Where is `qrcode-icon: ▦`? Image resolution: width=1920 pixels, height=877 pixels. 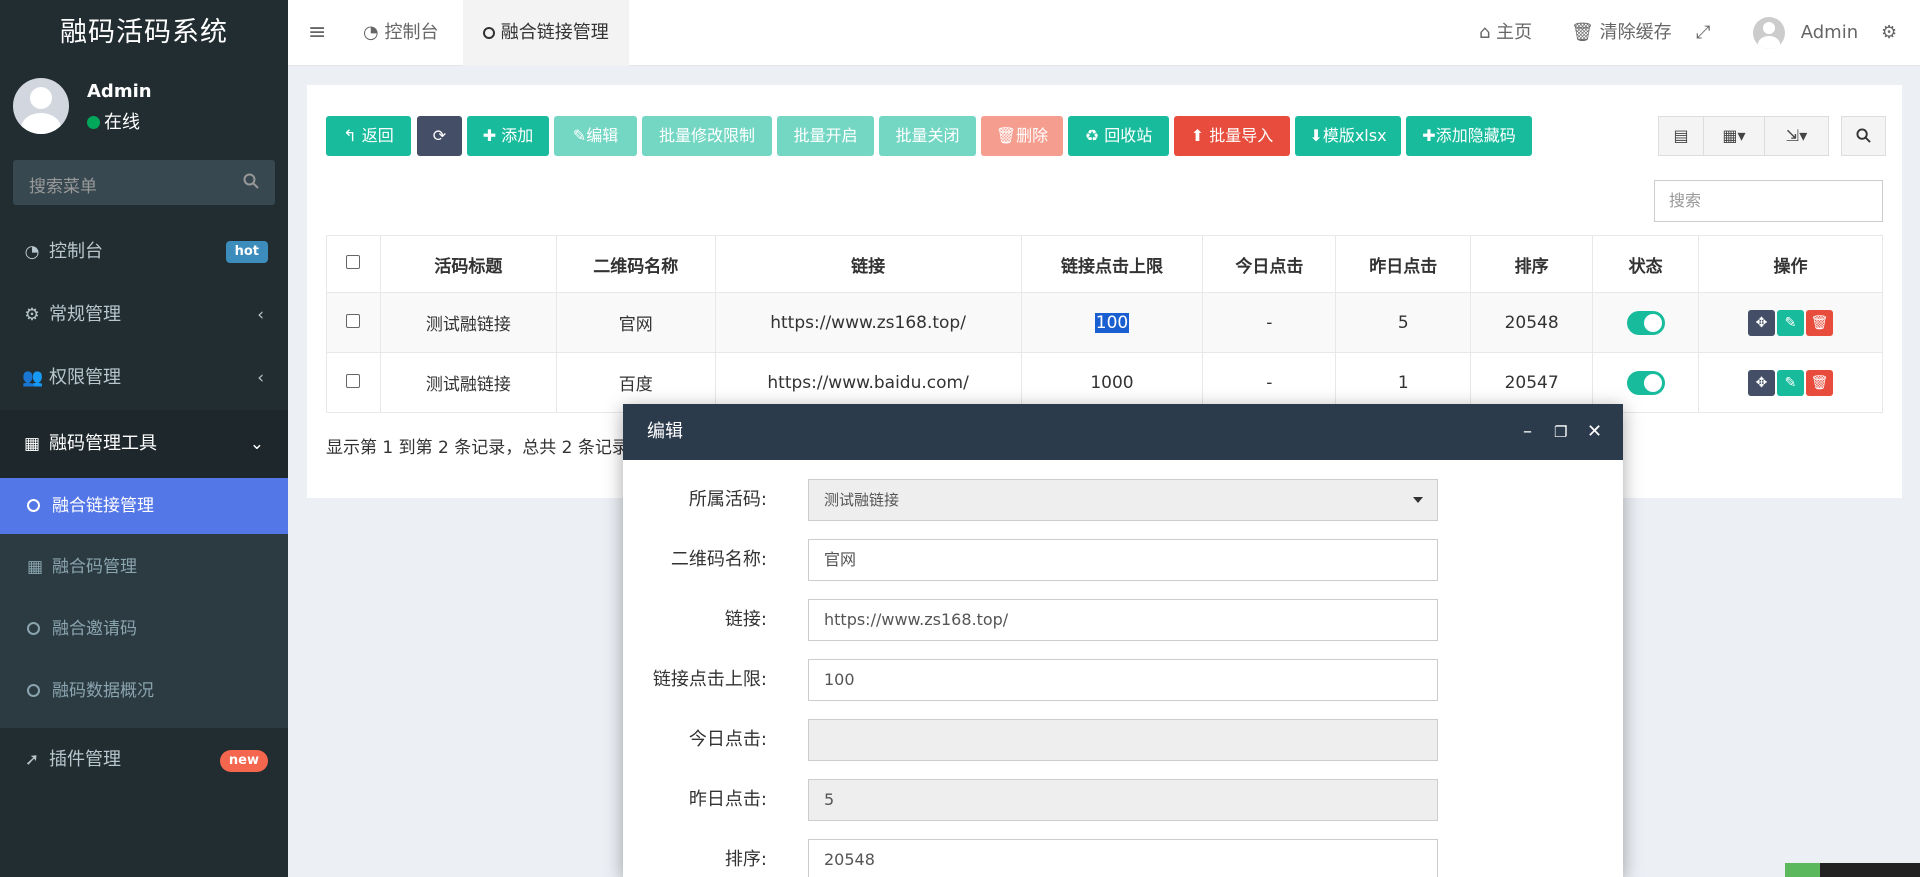
qrcode-icon: ▦ is located at coordinates (32, 444).